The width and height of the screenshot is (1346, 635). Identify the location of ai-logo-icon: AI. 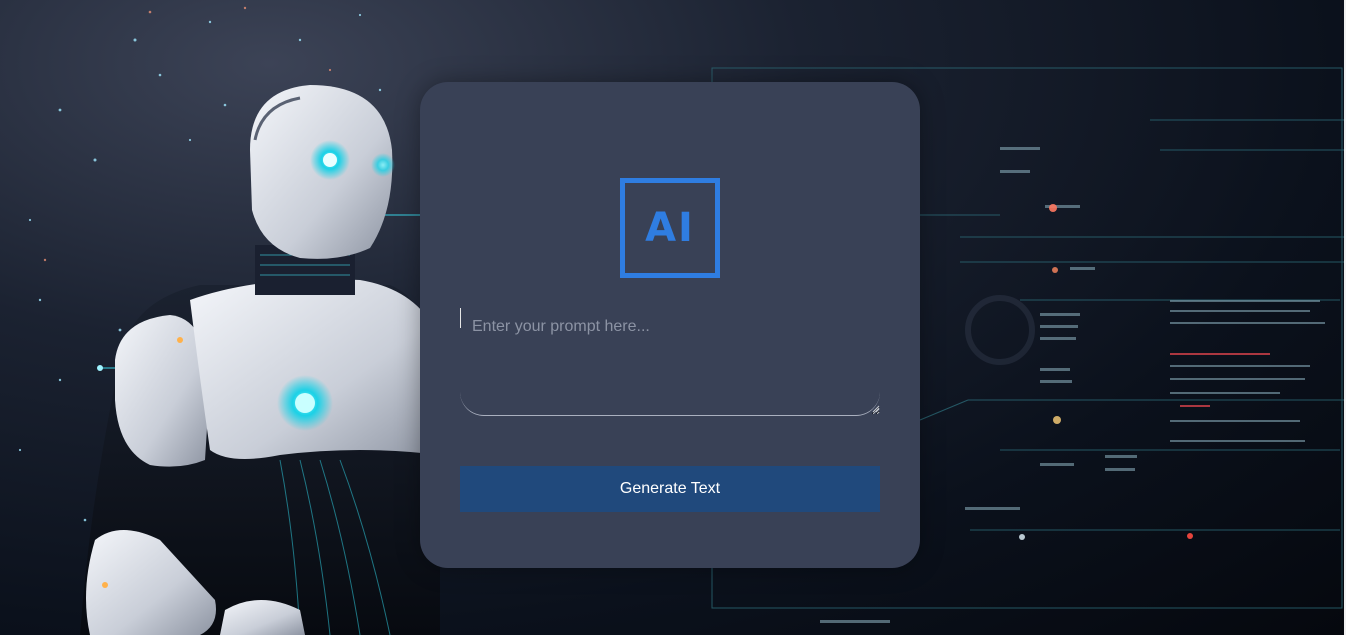
(670, 228).